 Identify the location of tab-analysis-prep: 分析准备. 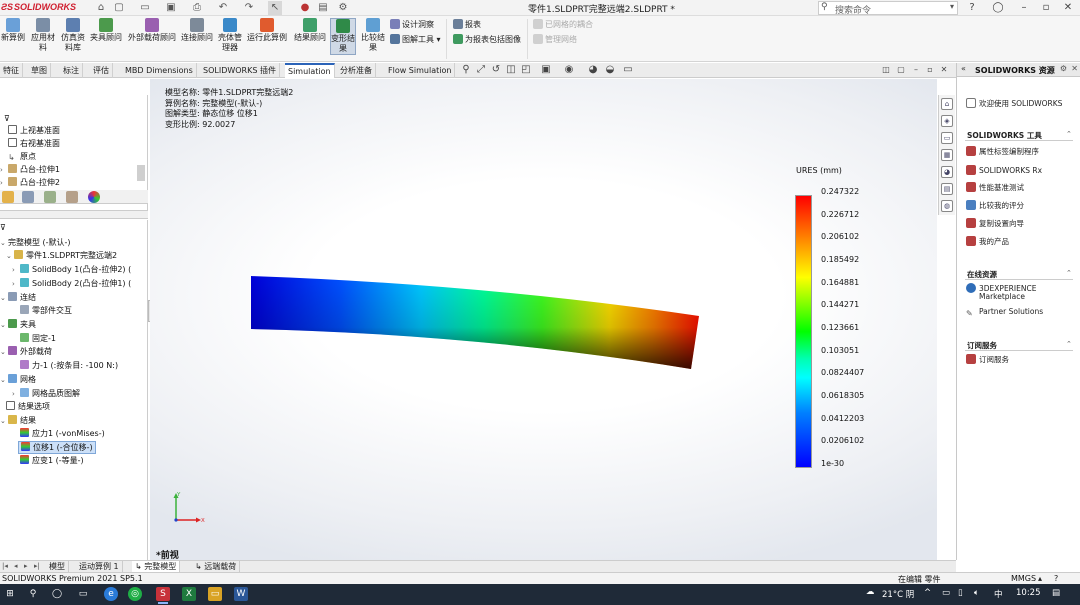
(356, 70).